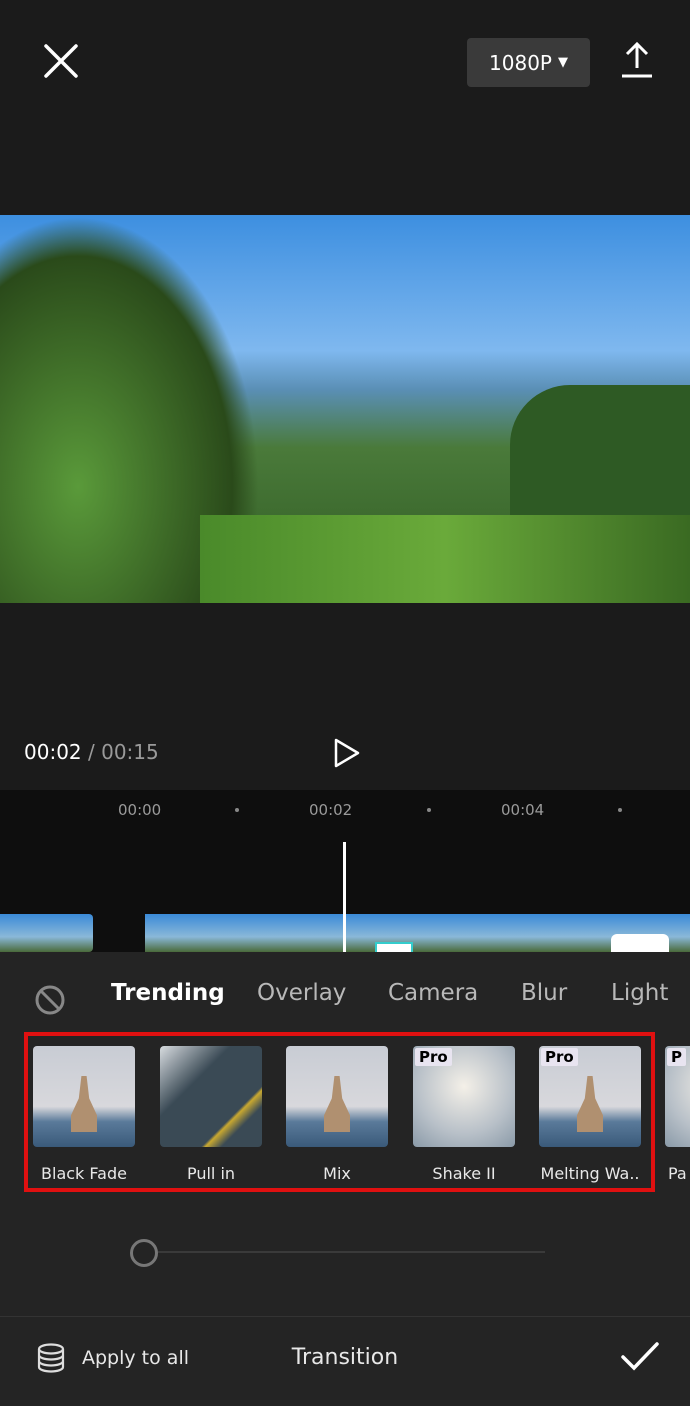 The width and height of the screenshot is (690, 1406). I want to click on tab-blur: Blur, so click(544, 993).